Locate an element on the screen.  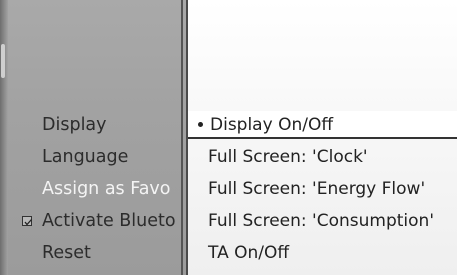
submenu-item-label: Full Screen: 'Energy Flow' is located at coordinates (317, 189).